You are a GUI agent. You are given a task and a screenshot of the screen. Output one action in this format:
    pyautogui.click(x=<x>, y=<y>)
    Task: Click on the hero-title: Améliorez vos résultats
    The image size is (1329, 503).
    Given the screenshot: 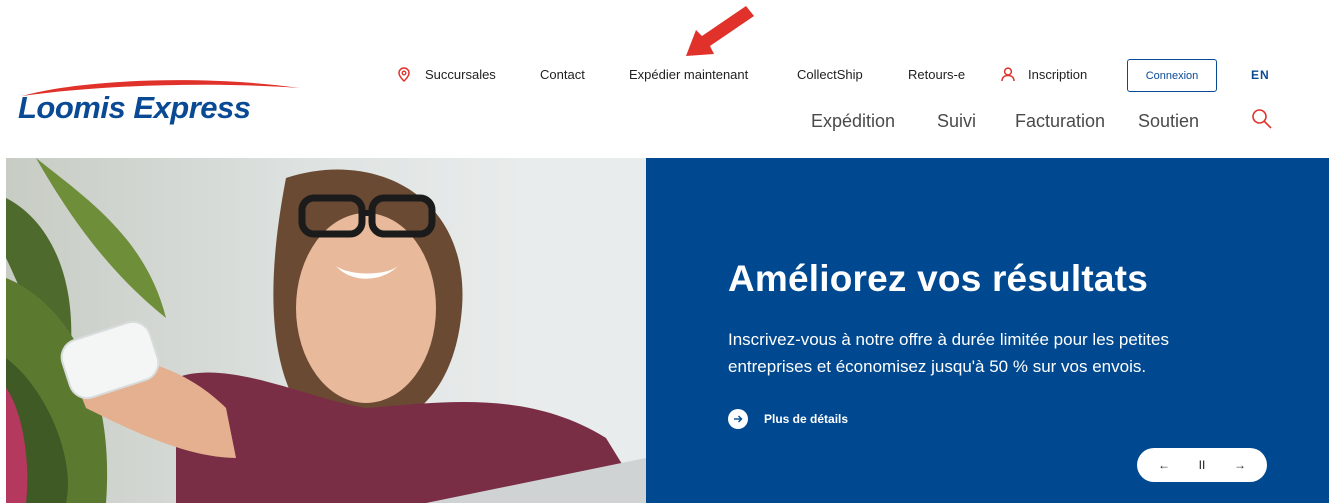 What is the action you would take?
    pyautogui.click(x=938, y=278)
    